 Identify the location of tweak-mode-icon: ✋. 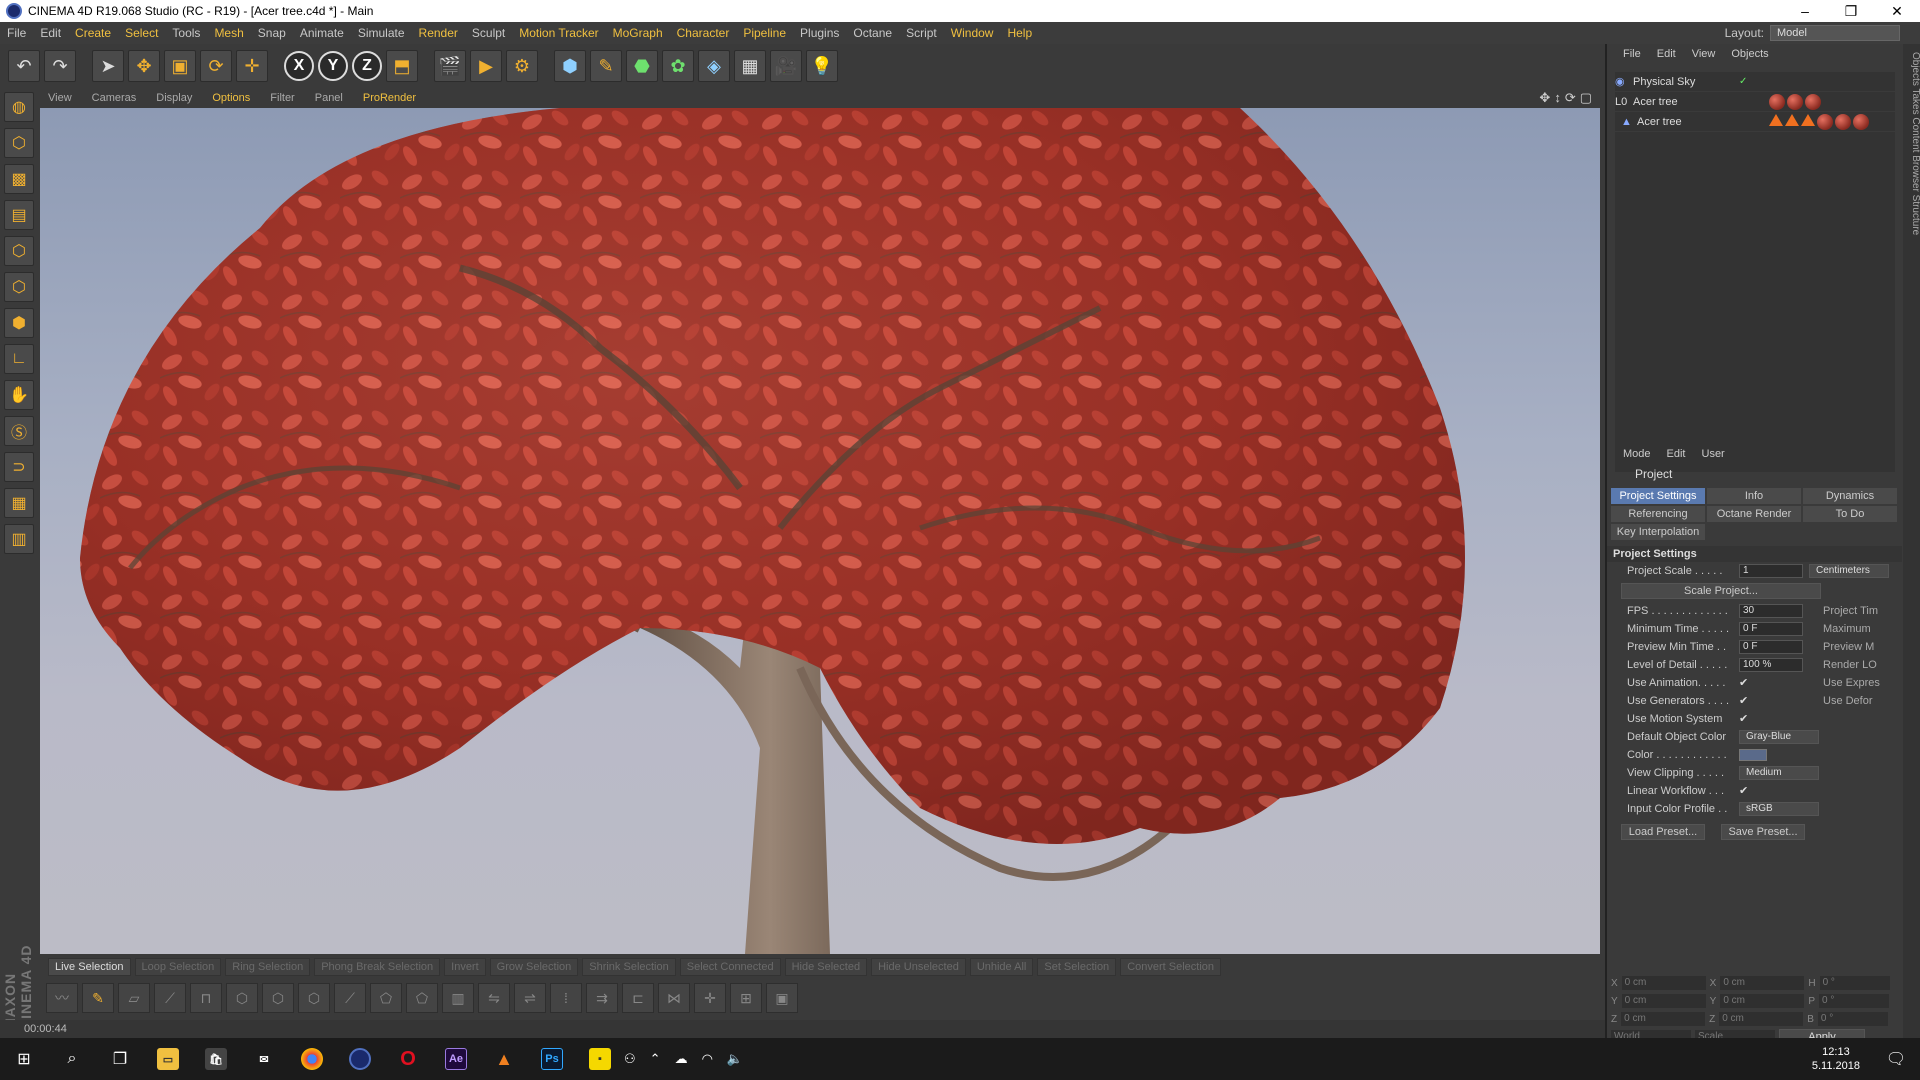
(19, 395).